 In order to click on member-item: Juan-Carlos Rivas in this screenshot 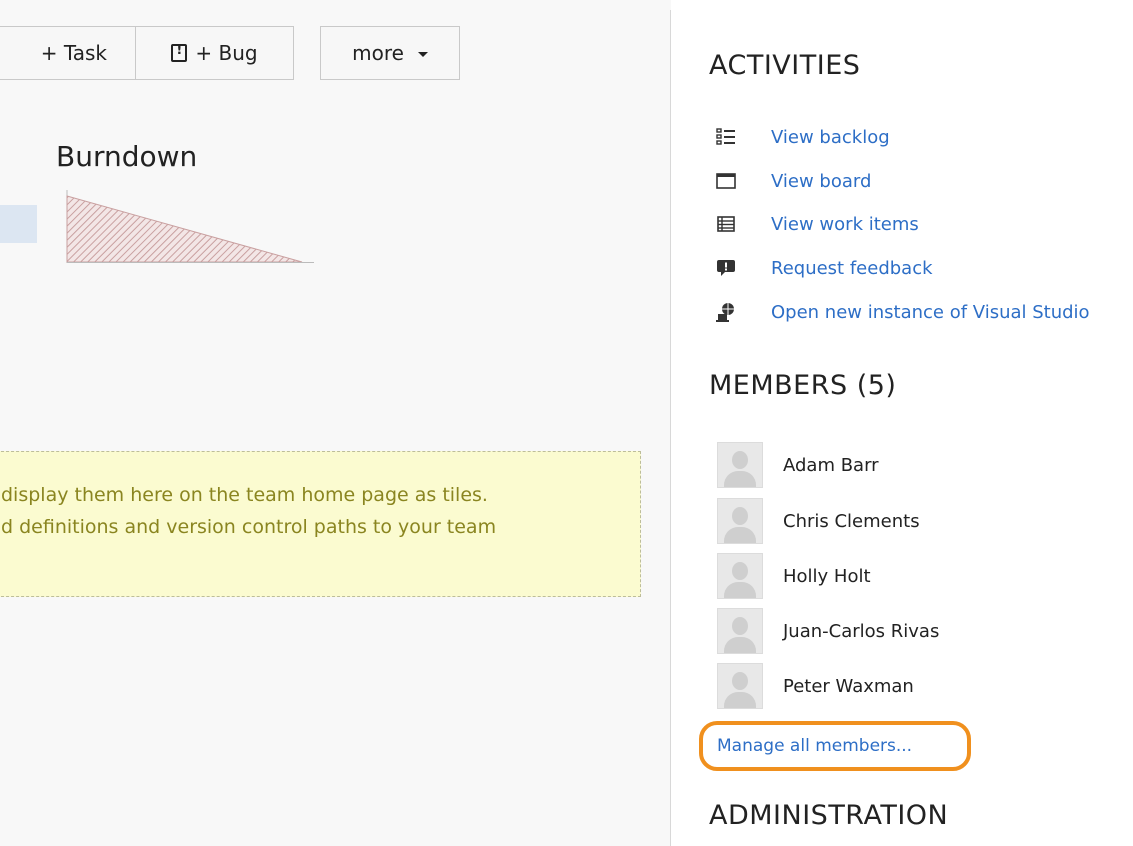, I will do `click(828, 631)`.